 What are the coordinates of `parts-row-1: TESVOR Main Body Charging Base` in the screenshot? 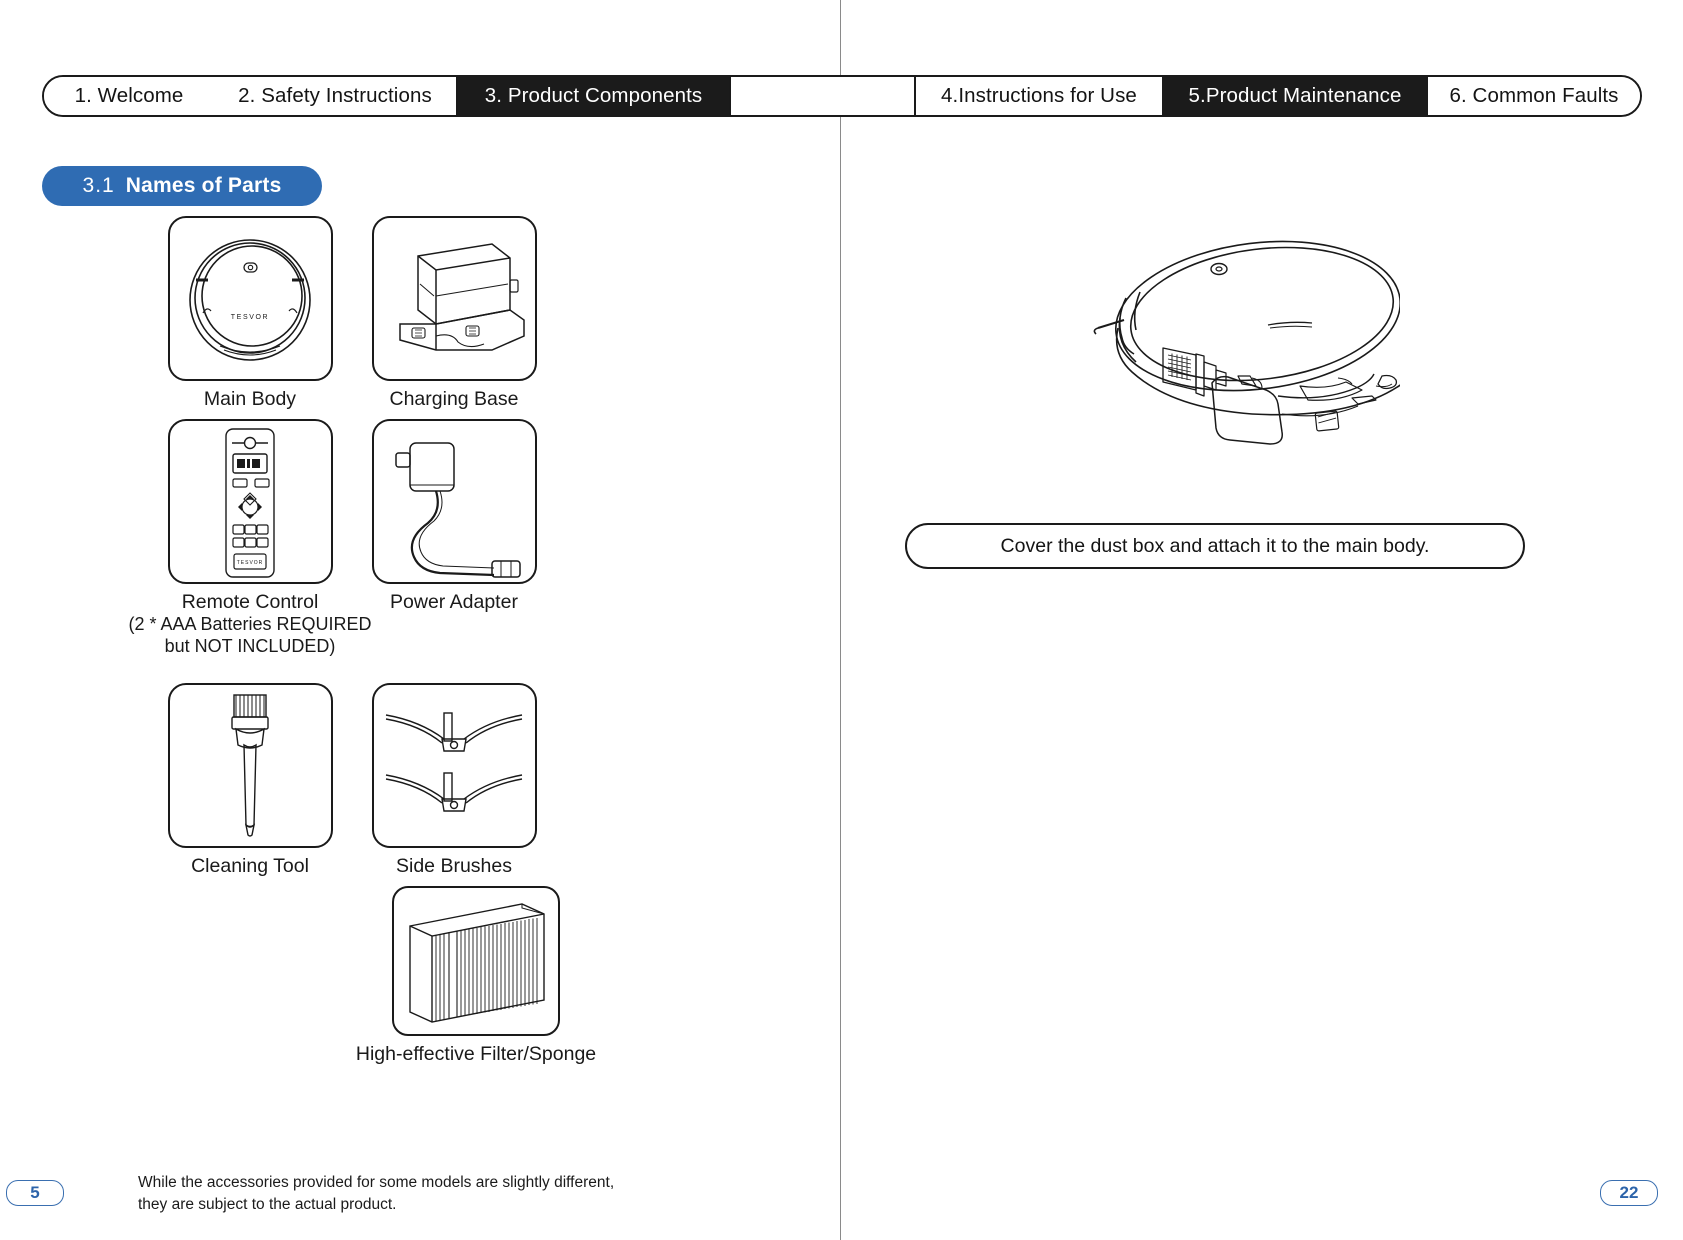 It's located at (420, 313).